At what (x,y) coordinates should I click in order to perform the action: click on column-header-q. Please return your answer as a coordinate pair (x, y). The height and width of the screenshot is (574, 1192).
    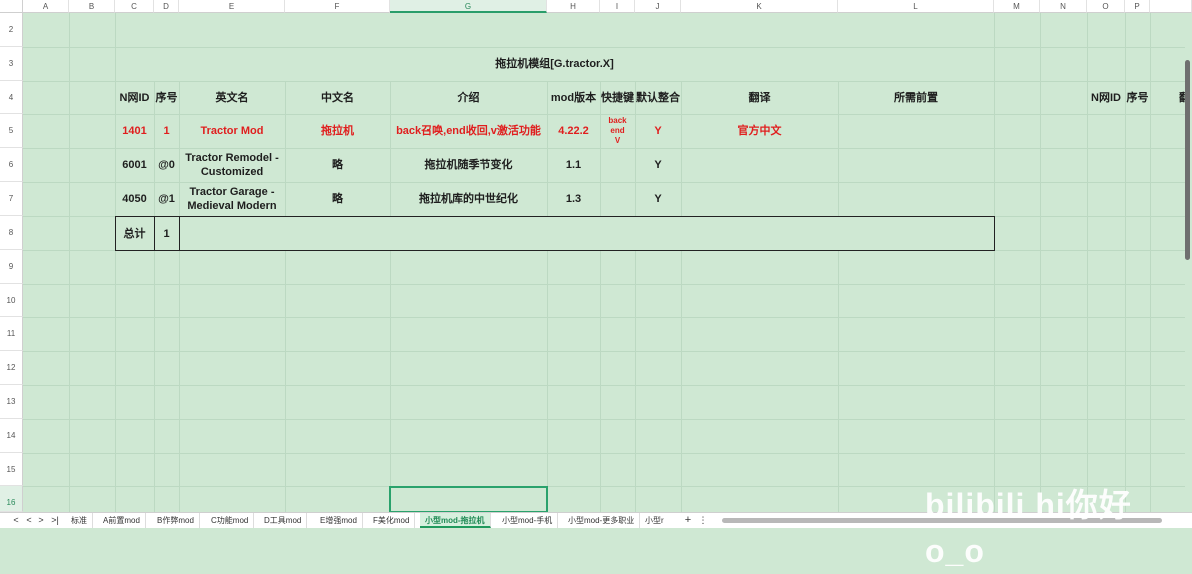
    Looking at the image, I should click on (1171, 6).